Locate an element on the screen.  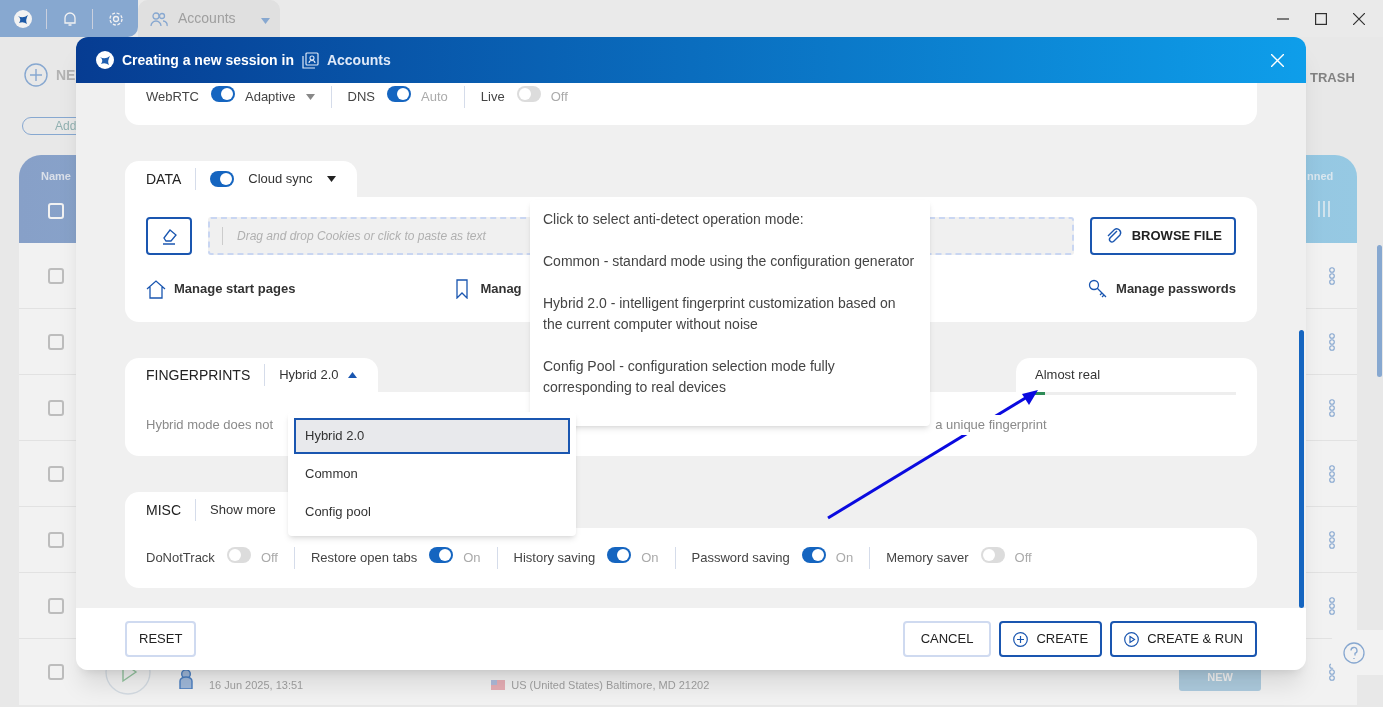
mode-dropdown: Adaptive is located at coordinates (280, 97).